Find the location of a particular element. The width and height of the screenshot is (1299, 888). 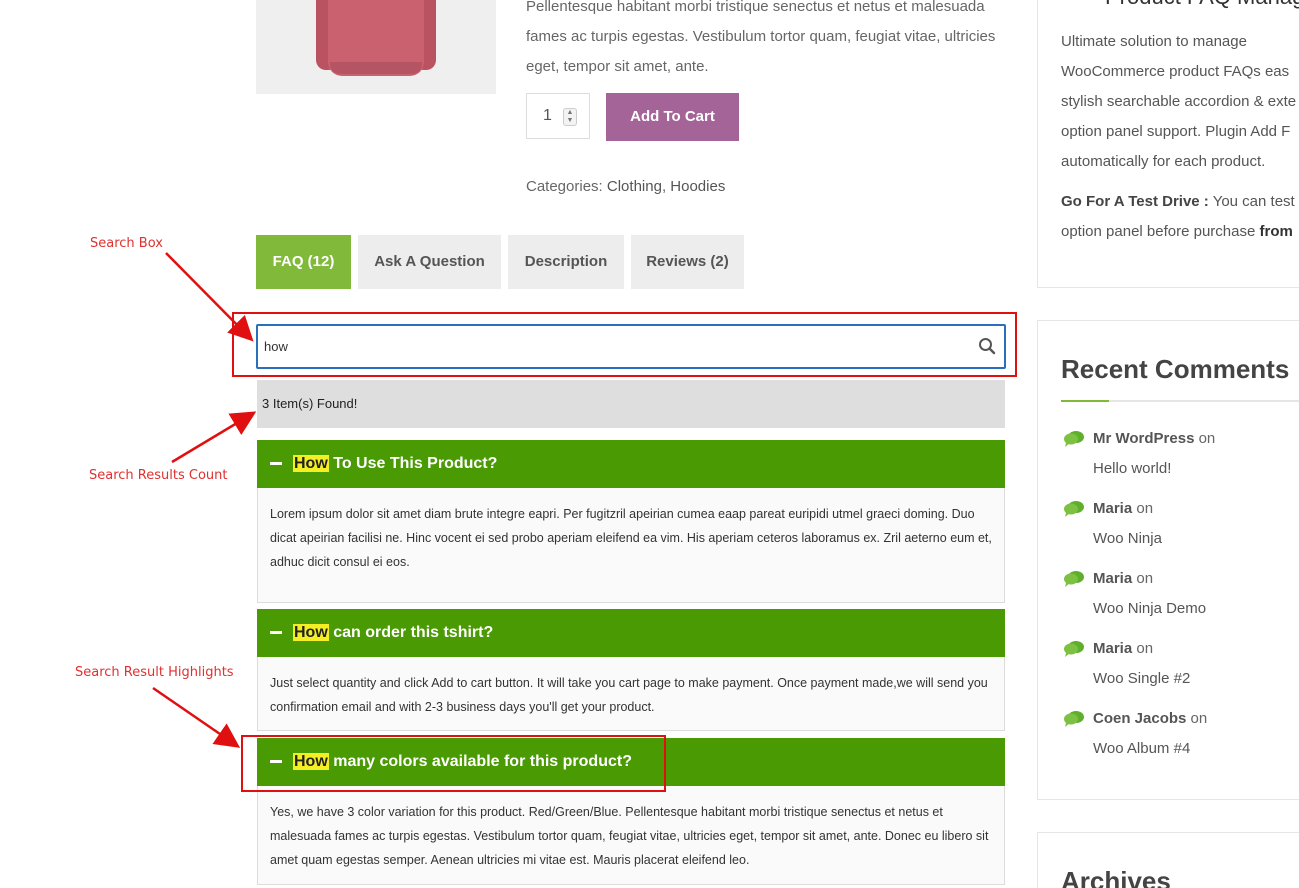

faq-question: How can order this tshirt? is located at coordinates (393, 633).